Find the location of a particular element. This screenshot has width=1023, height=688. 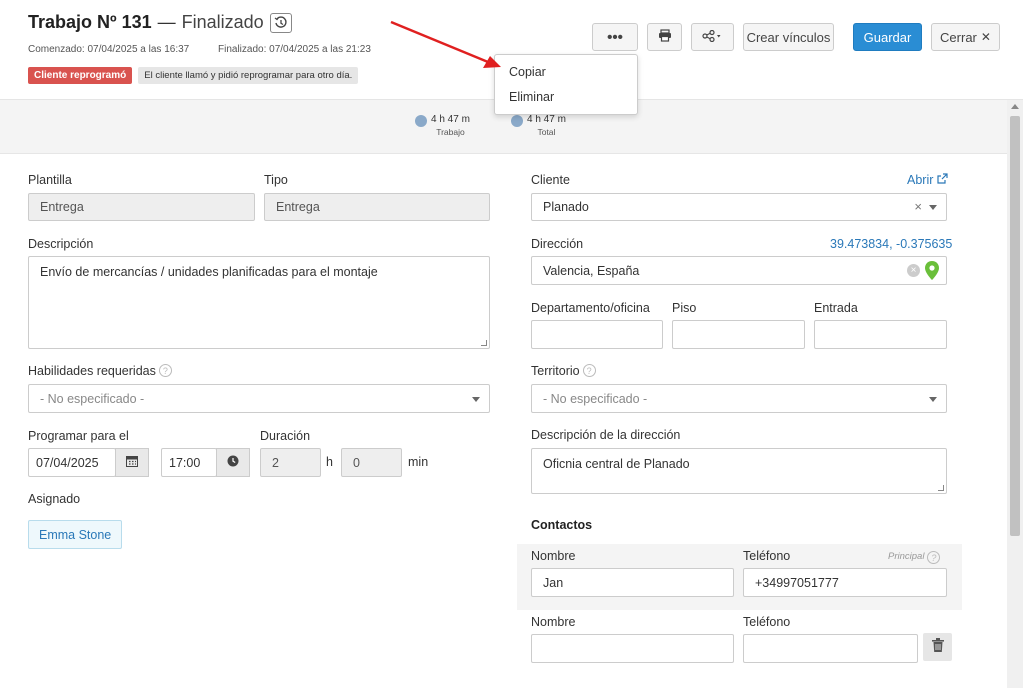

delete-contact-button is located at coordinates (937, 647).